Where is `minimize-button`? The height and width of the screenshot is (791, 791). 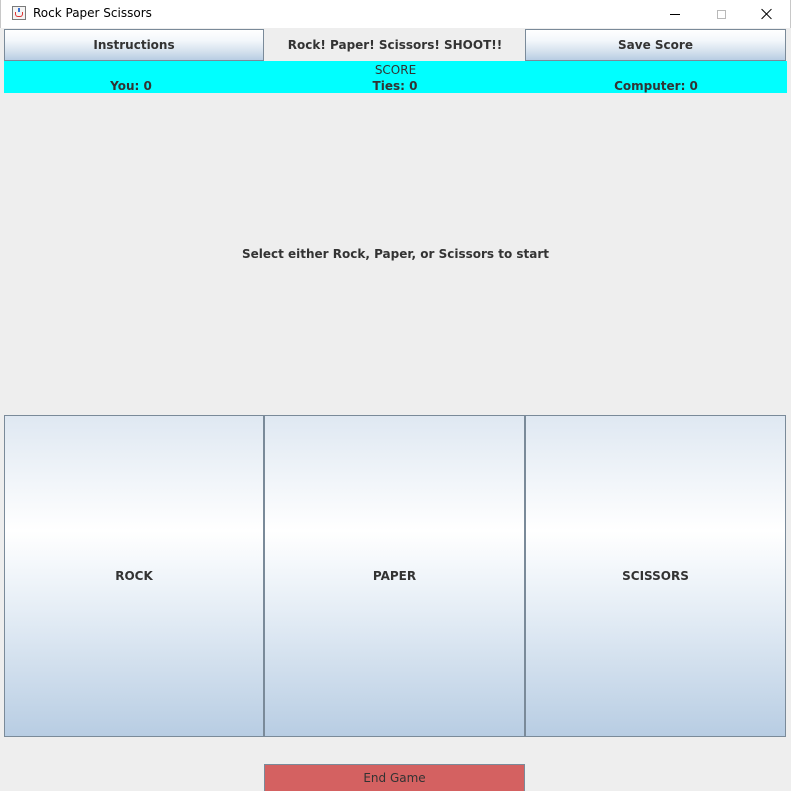 minimize-button is located at coordinates (675, 14).